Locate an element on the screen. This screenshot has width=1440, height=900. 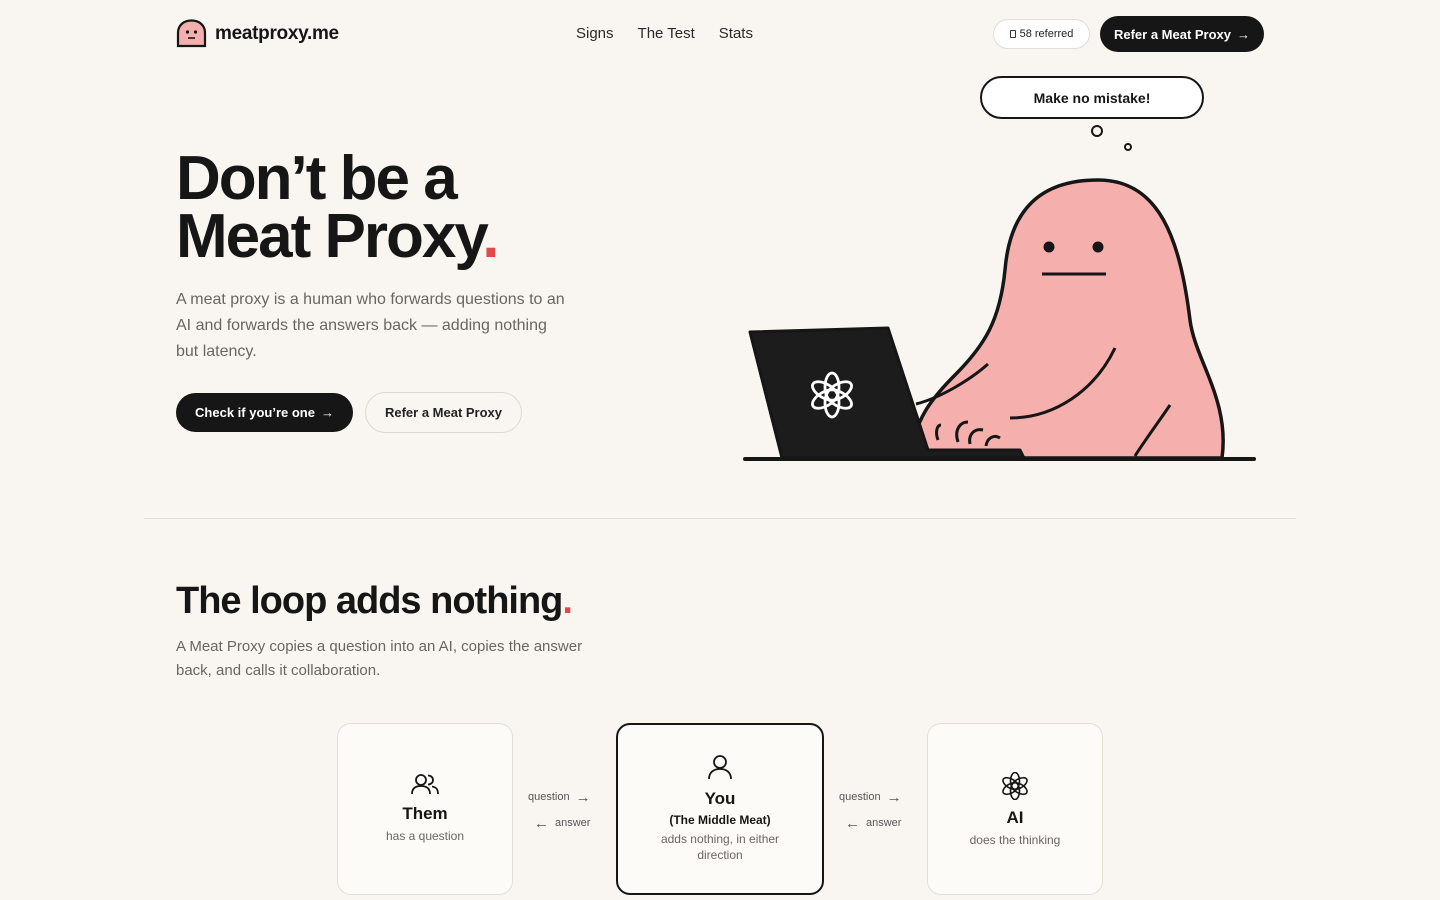
blob-logo-icon is located at coordinates (191, 33).